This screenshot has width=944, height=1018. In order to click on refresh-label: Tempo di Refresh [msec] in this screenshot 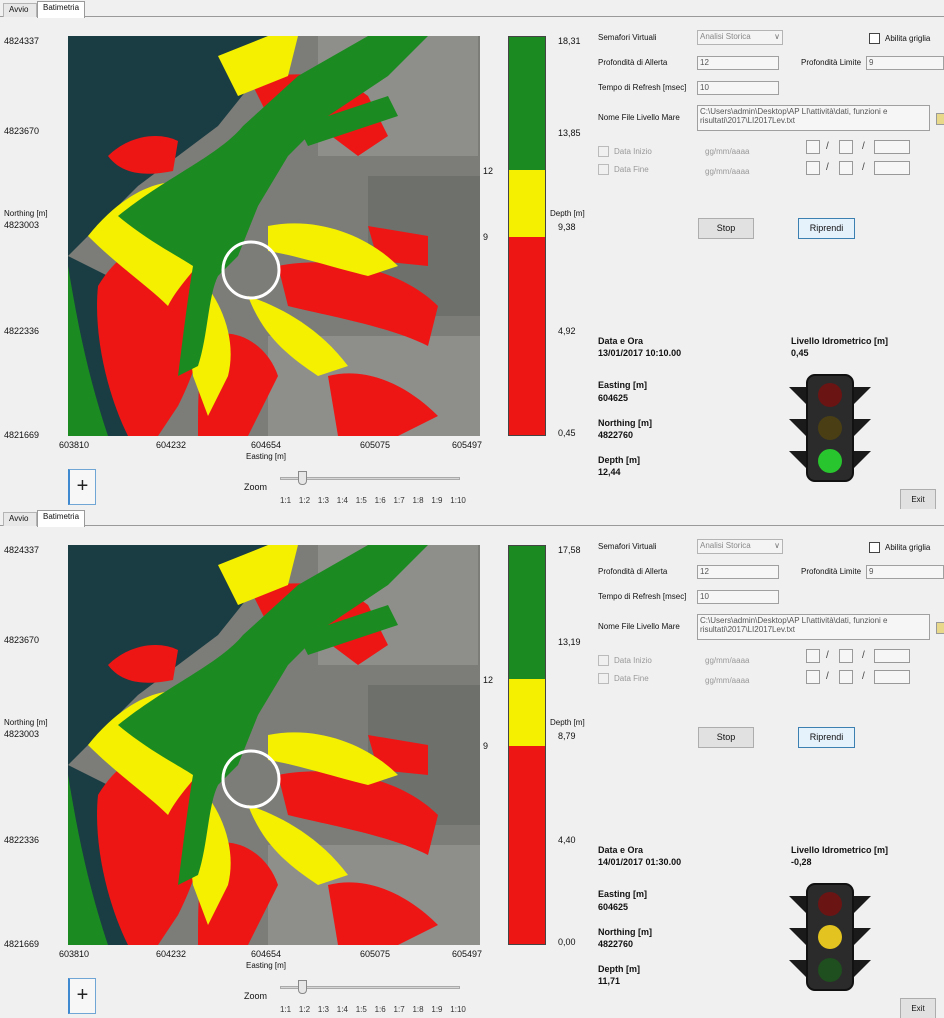, I will do `click(642, 87)`.